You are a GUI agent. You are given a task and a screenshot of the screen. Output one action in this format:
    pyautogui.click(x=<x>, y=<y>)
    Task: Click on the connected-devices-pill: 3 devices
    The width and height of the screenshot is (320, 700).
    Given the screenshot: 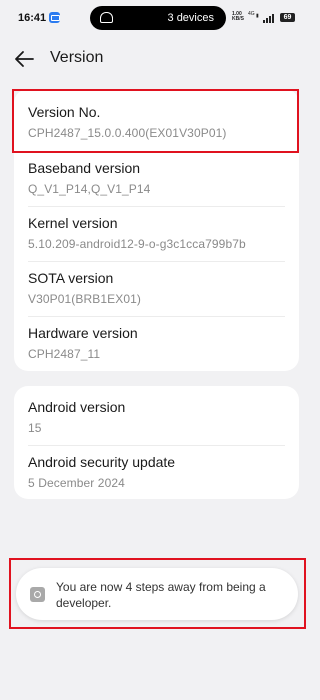 What is the action you would take?
    pyautogui.click(x=158, y=18)
    